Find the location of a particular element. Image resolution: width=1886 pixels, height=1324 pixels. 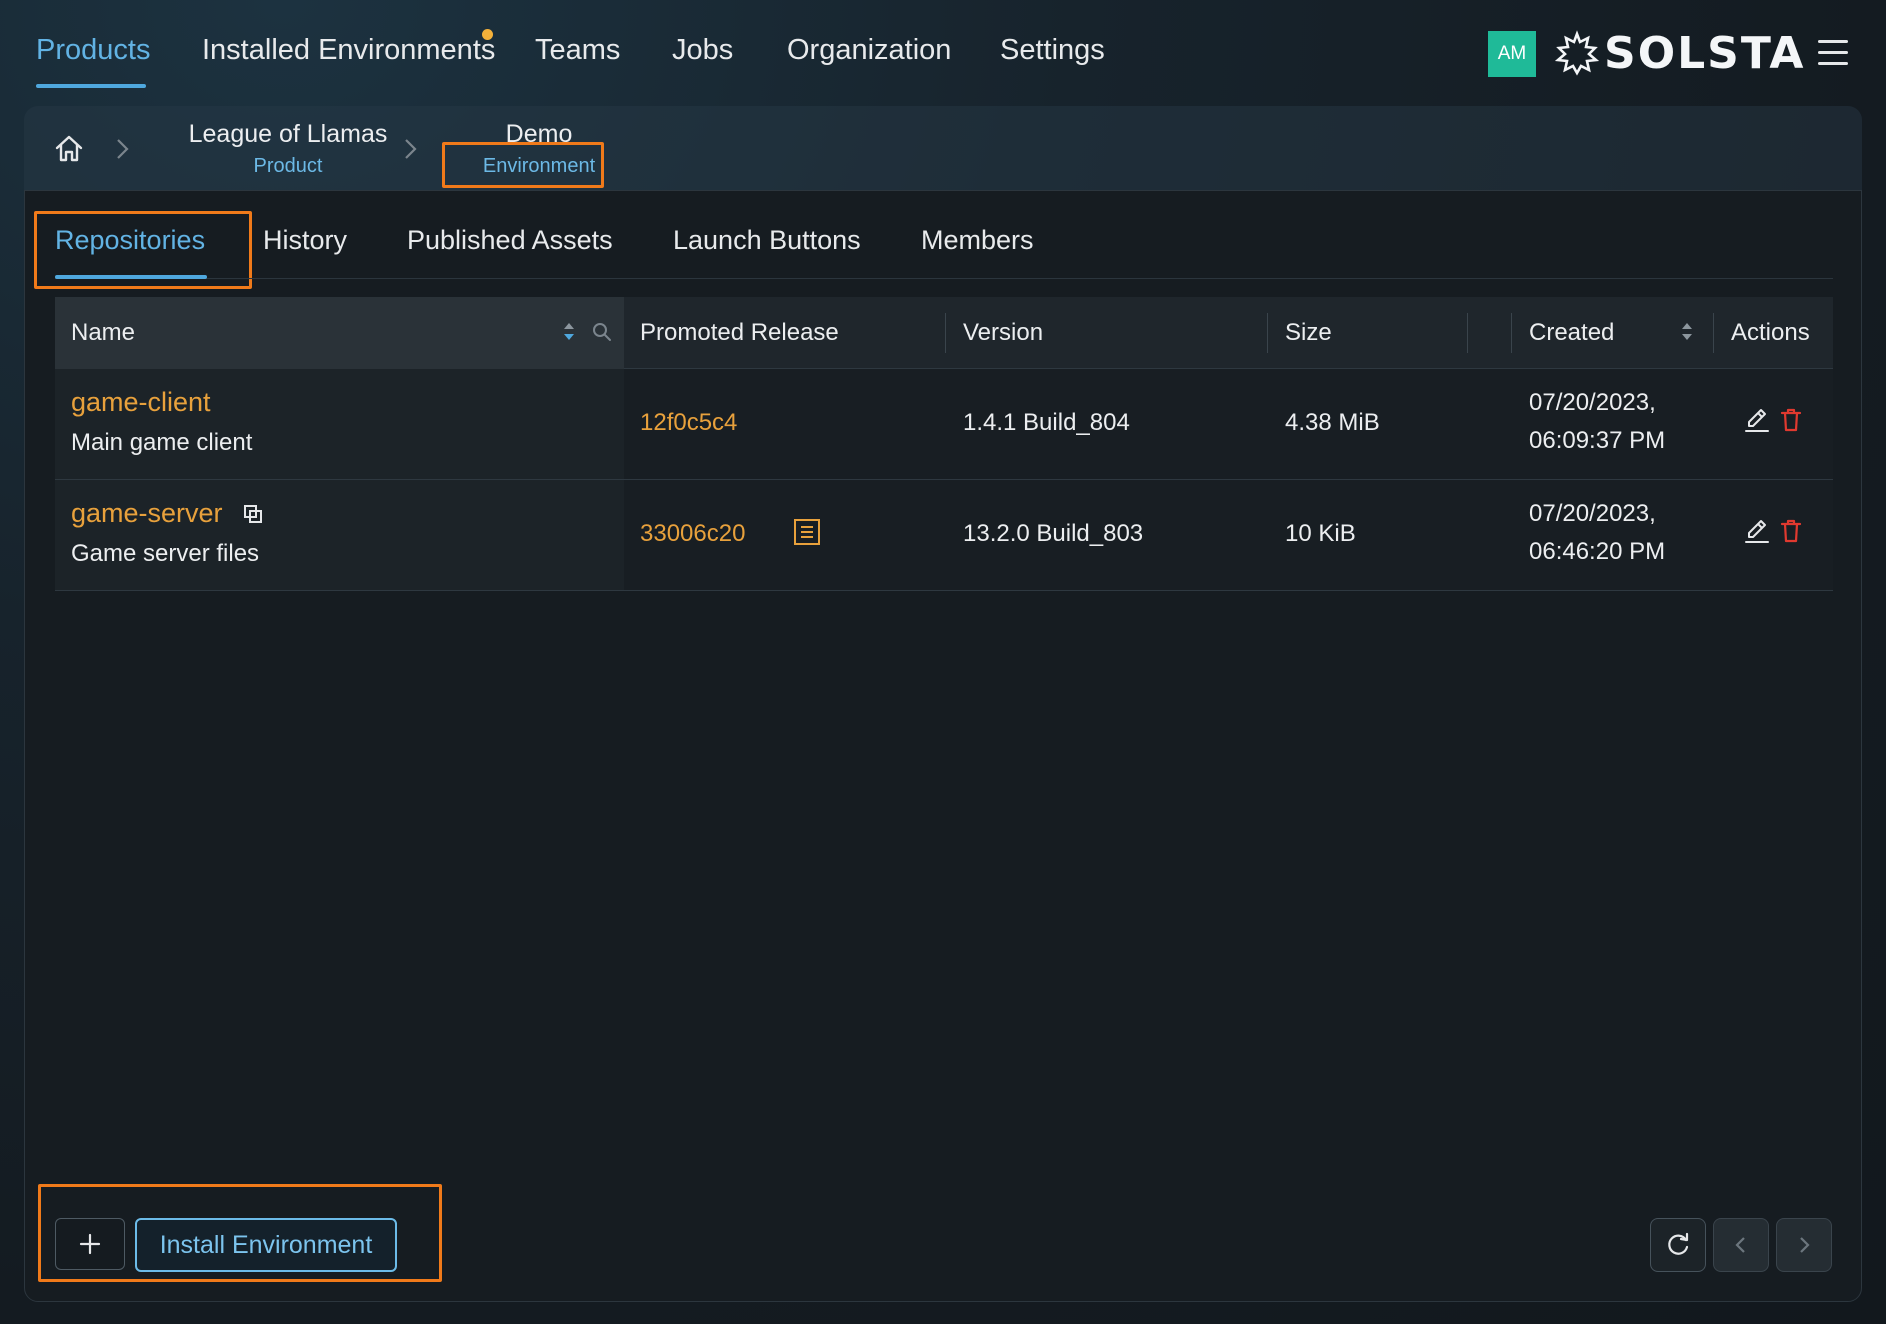

column-header-size: Size is located at coordinates (1308, 332).